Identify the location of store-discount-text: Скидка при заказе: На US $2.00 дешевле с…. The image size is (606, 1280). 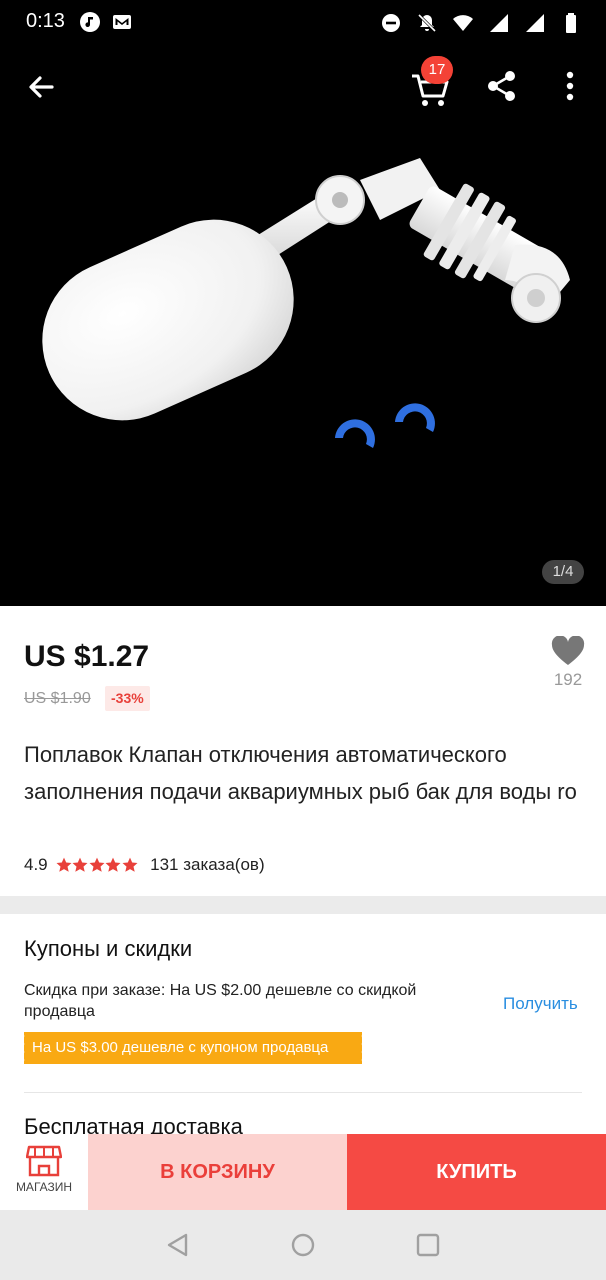
(220, 1001).